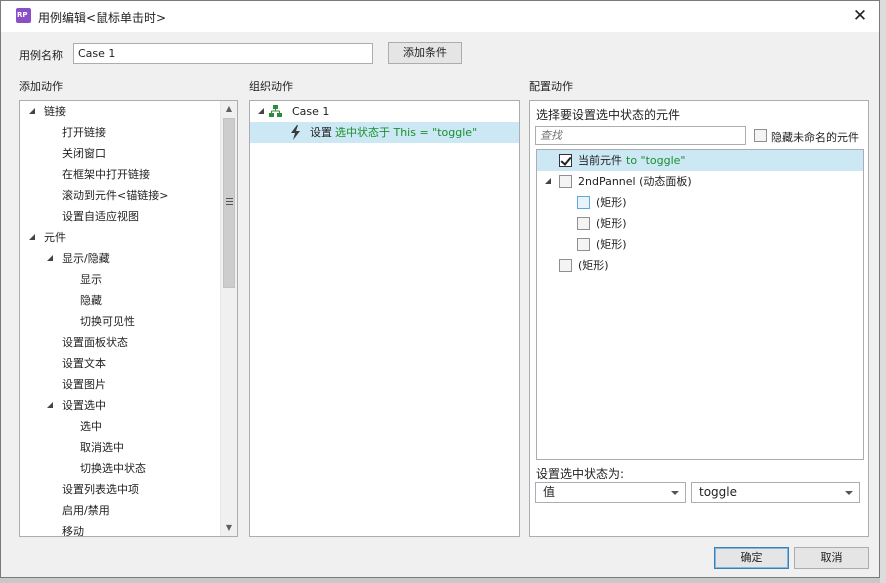  I want to click on action-tree-item: 显示, so click(120, 279).